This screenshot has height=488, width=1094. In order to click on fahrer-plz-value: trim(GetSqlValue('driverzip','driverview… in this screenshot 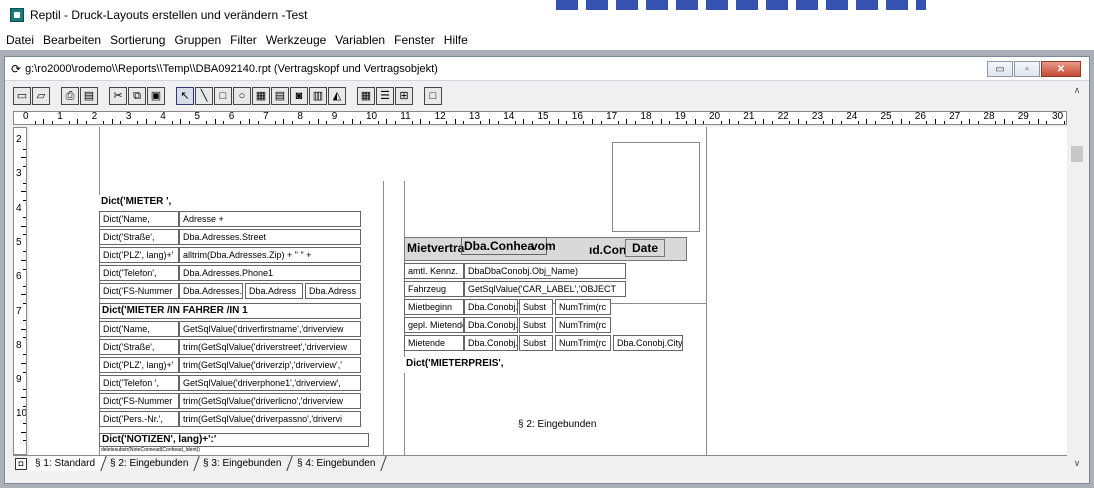, I will do `click(270, 365)`.